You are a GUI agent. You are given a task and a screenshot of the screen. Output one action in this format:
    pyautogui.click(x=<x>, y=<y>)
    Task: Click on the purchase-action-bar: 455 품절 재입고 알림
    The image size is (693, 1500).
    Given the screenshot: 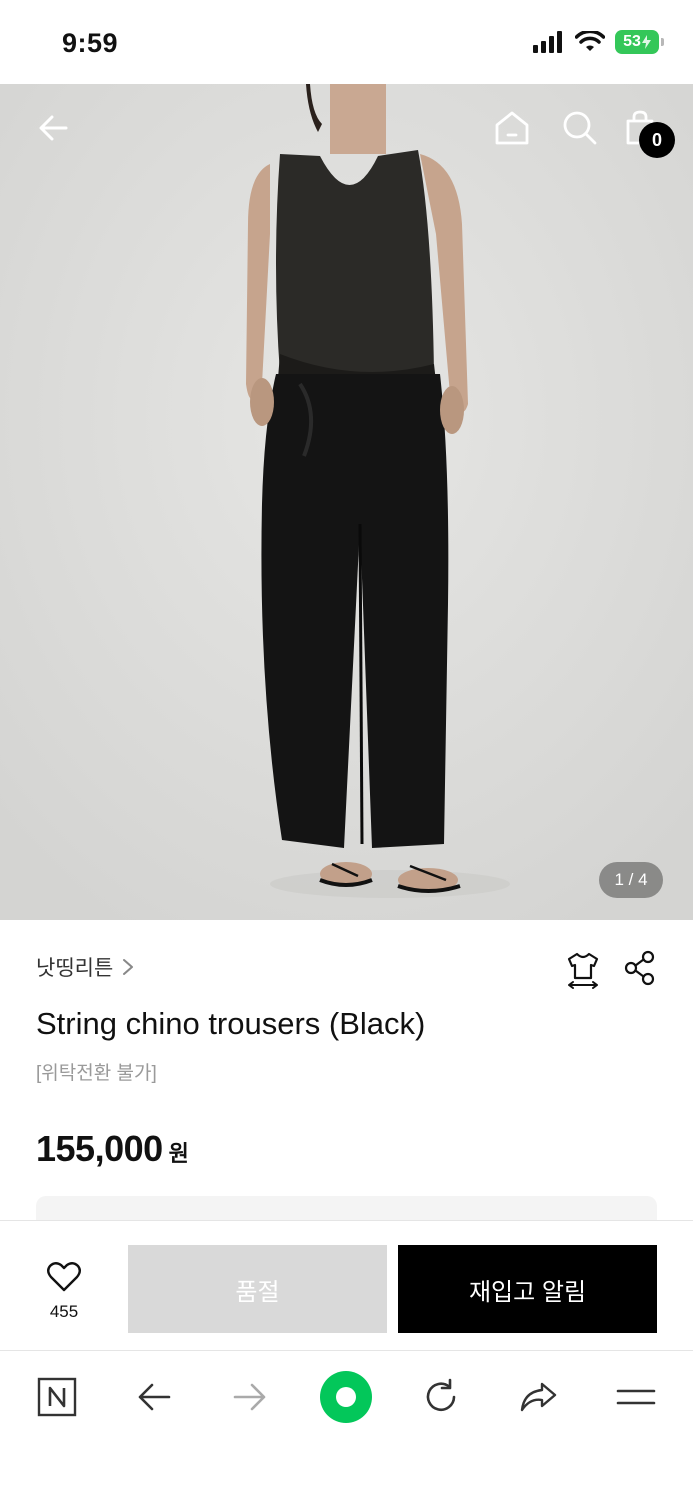 What is the action you would take?
    pyautogui.click(x=346, y=1285)
    